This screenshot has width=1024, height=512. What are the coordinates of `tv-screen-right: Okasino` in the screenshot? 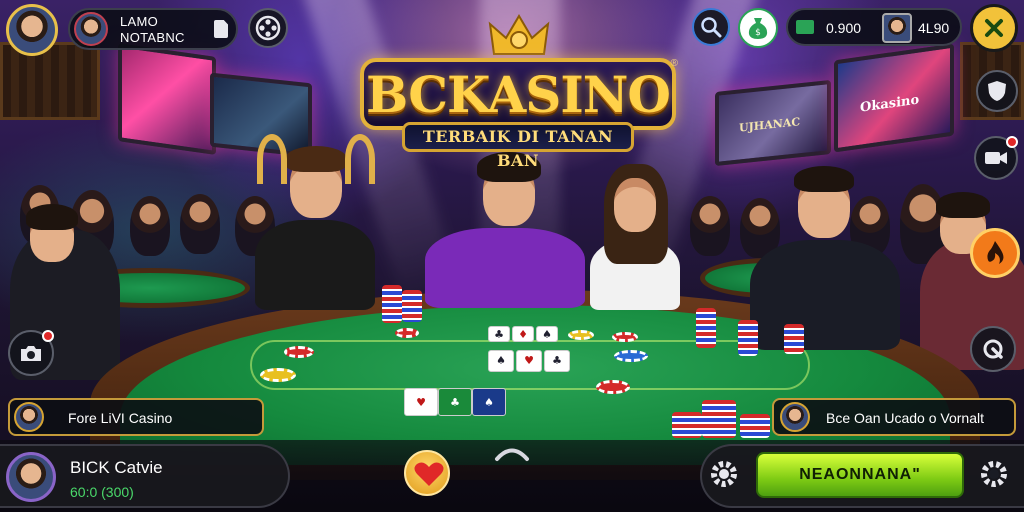 It's located at (894, 98).